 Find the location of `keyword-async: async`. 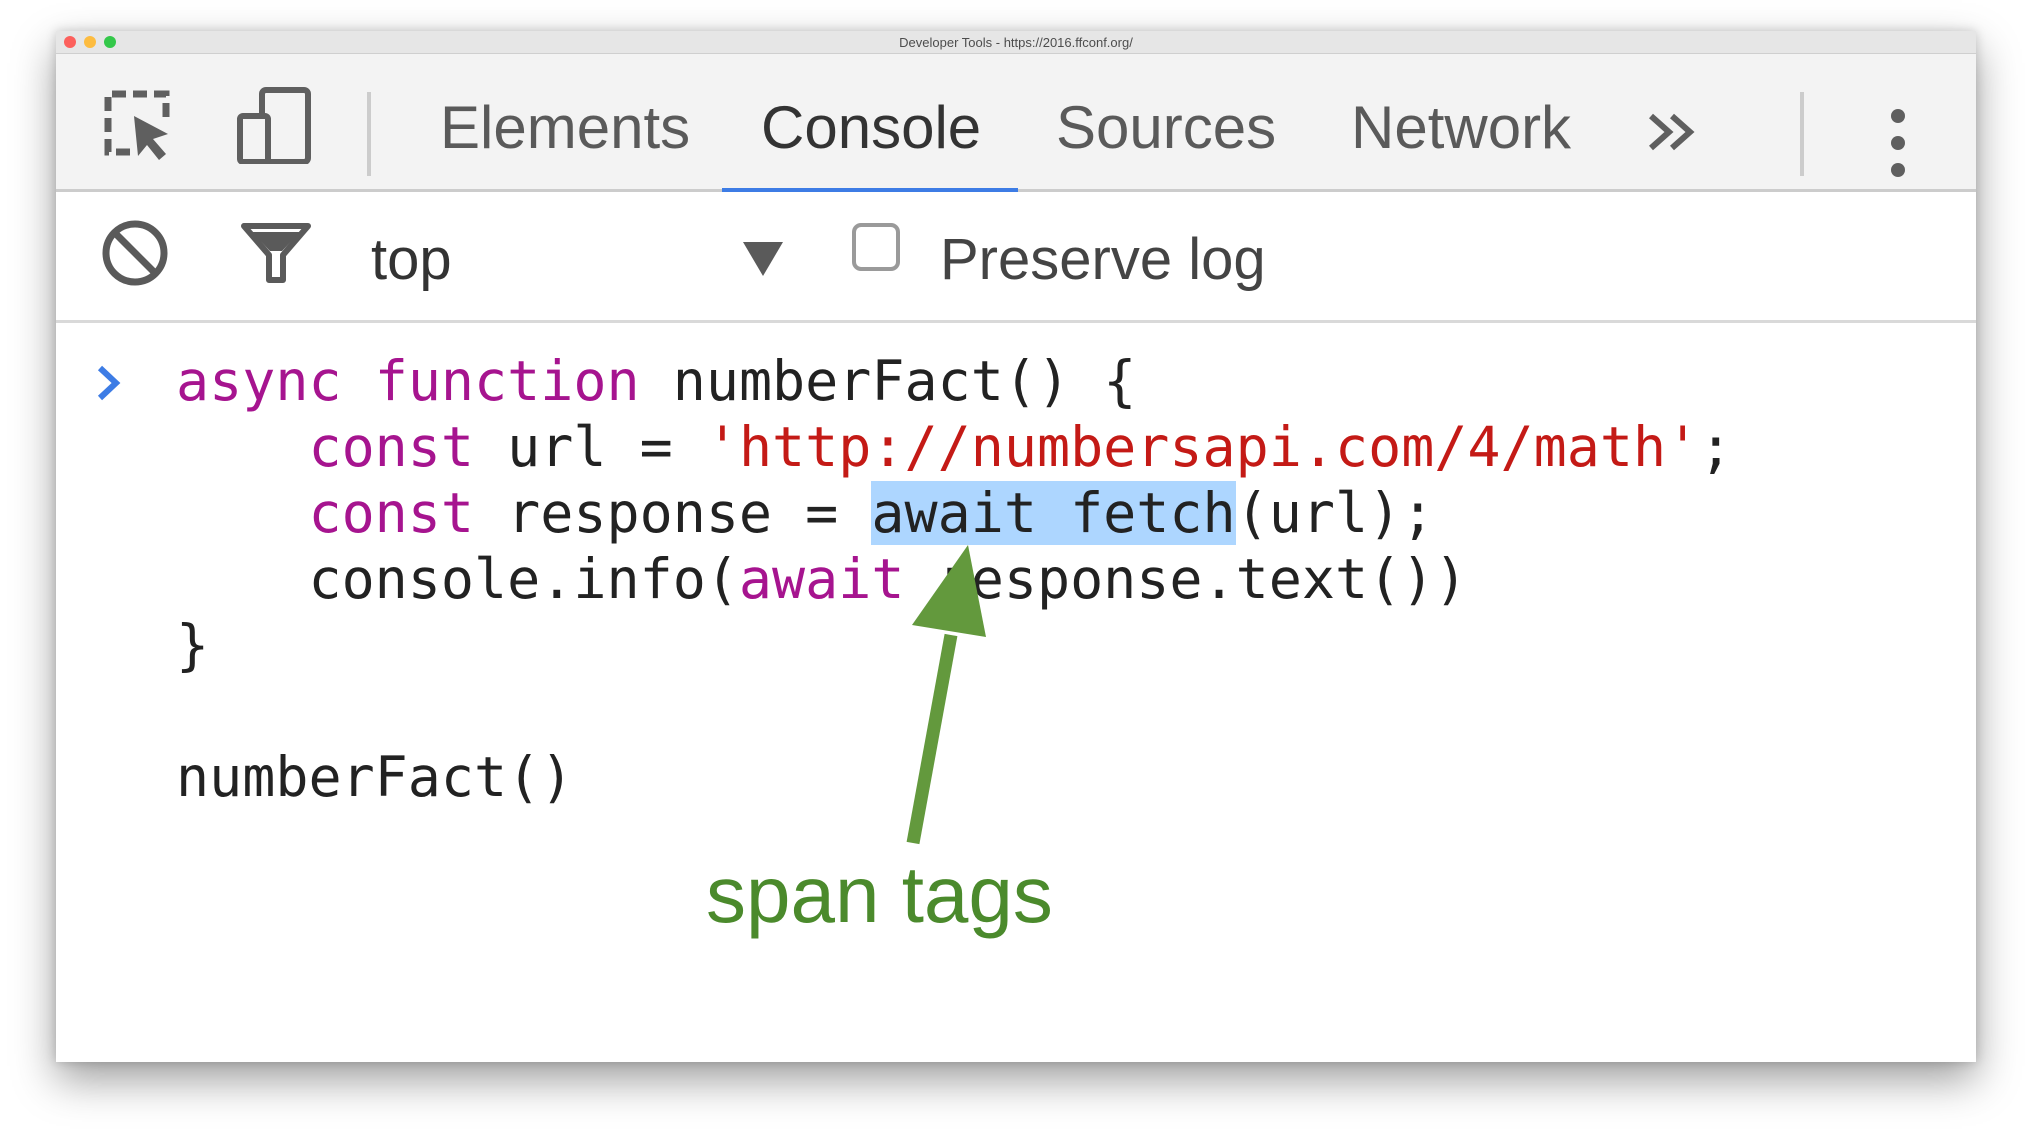

keyword-async: async is located at coordinates (259, 381).